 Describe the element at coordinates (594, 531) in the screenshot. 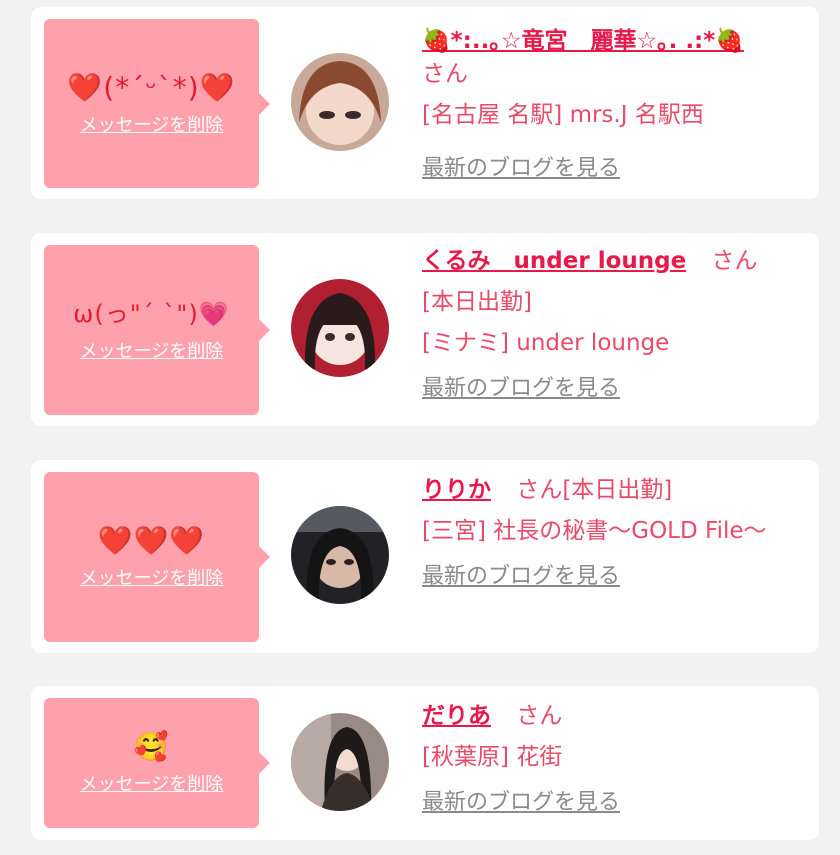

I see `shop-line: [三宮] 社長の秘書〜GOLD File〜` at that location.